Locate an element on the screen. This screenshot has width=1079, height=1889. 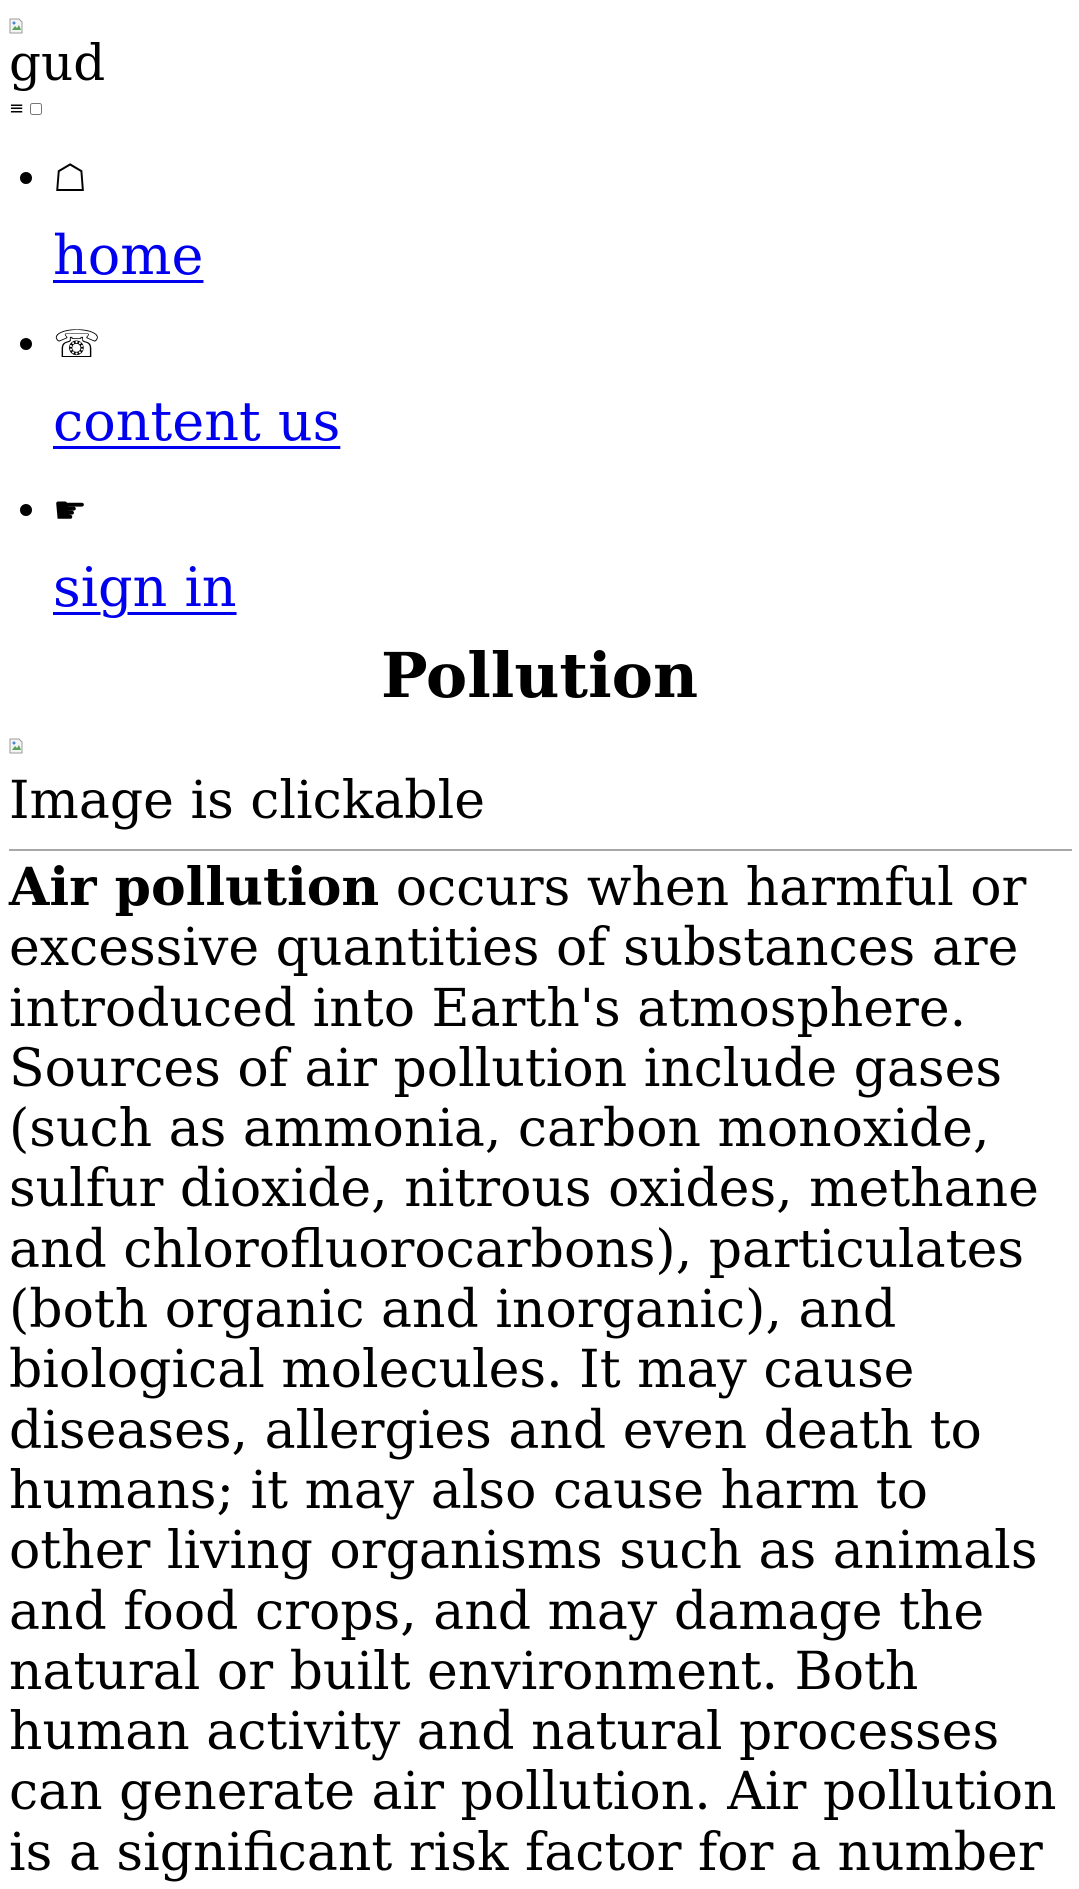
nav-item-home: ☖ home is located at coordinates (539, 231).